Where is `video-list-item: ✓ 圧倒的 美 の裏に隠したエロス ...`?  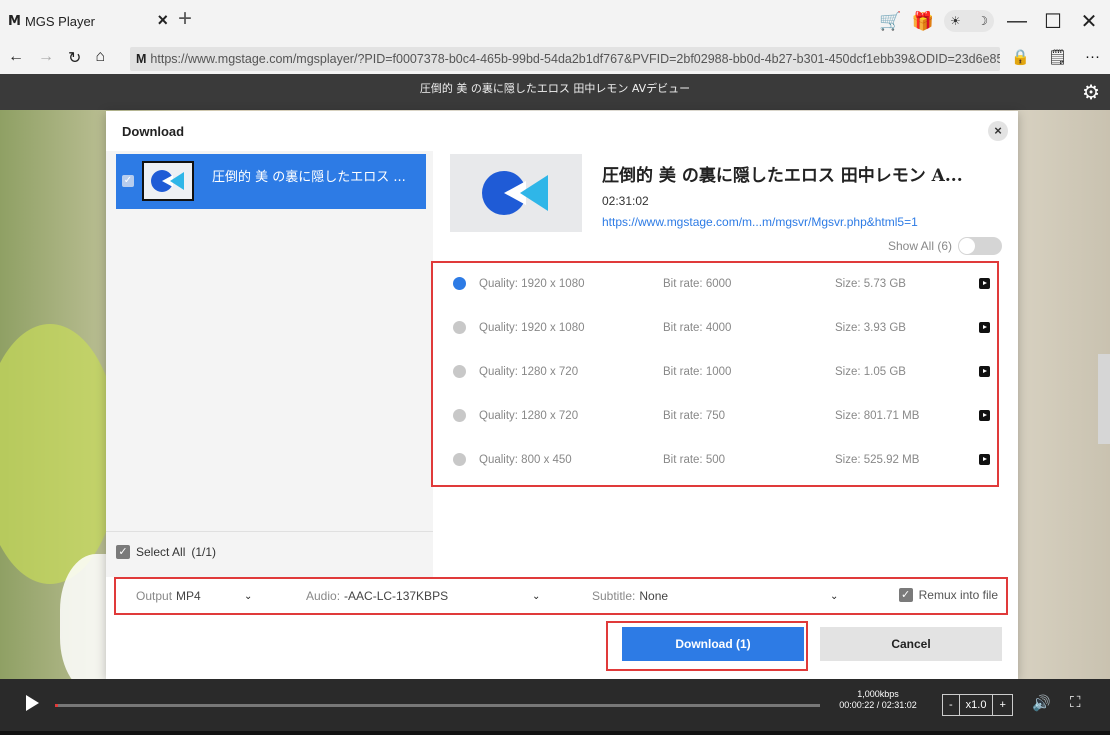
video-list-item: ✓ 圧倒的 美 の裏に隠したエロス ... is located at coordinates (271, 181).